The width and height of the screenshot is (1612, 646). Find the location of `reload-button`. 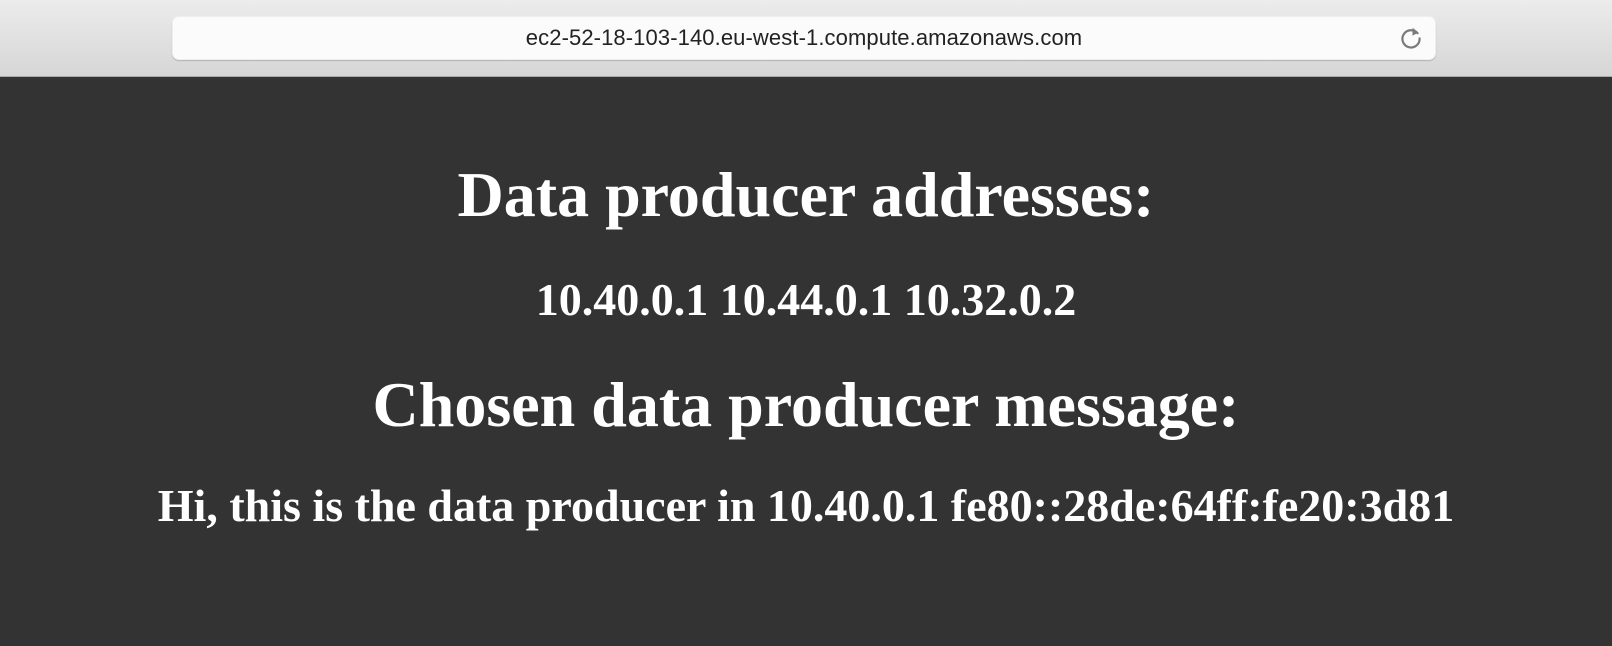

reload-button is located at coordinates (1411, 38).